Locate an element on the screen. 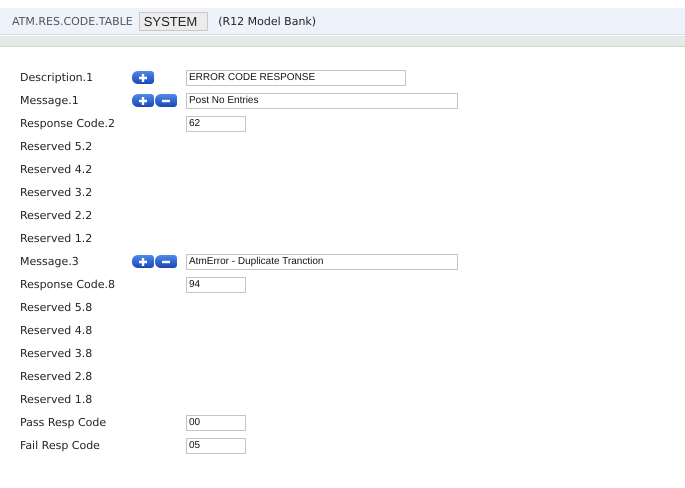 The width and height of the screenshot is (685, 488). input-field: Post No Entries is located at coordinates (322, 100).